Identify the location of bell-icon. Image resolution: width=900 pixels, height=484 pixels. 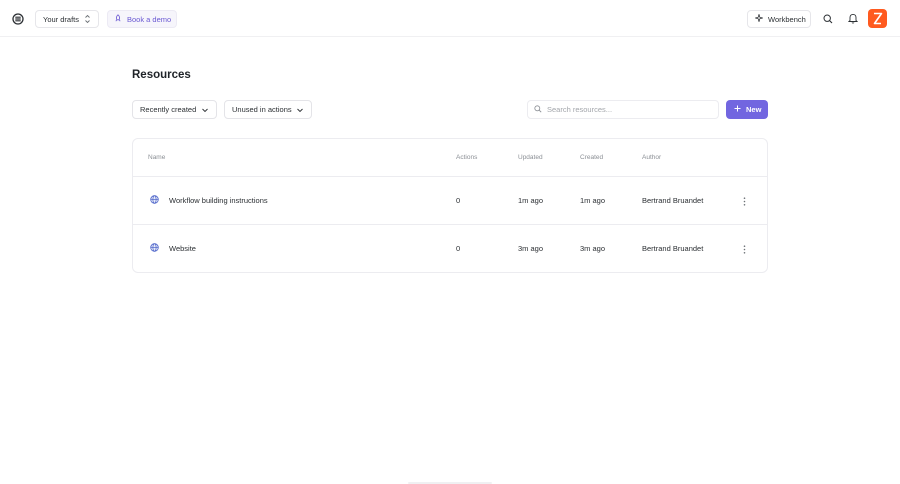
(852, 18).